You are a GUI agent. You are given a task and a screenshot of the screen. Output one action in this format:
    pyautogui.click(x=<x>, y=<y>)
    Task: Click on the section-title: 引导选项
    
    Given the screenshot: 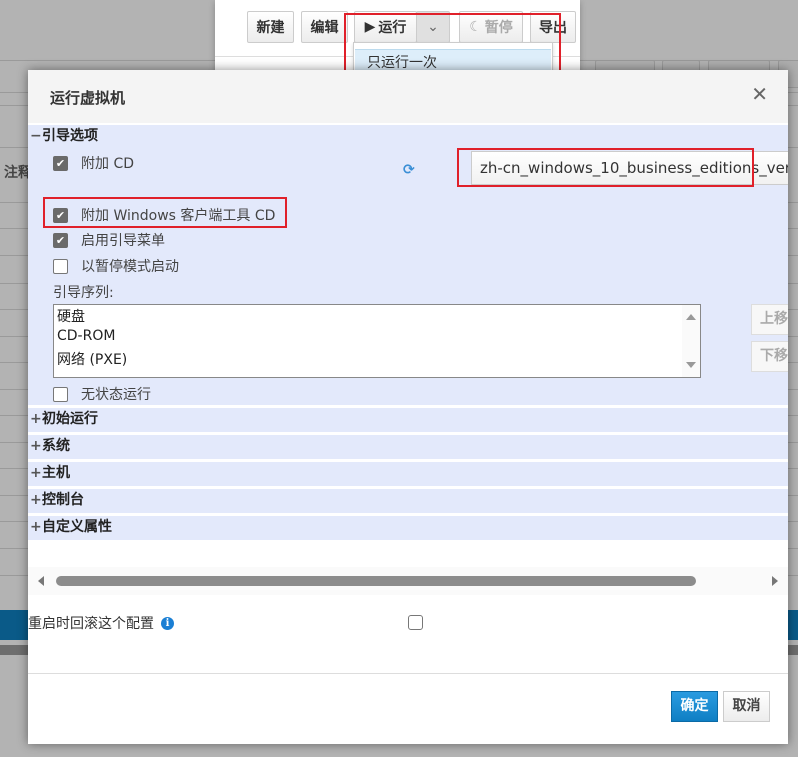 What is the action you would take?
    pyautogui.click(x=70, y=136)
    